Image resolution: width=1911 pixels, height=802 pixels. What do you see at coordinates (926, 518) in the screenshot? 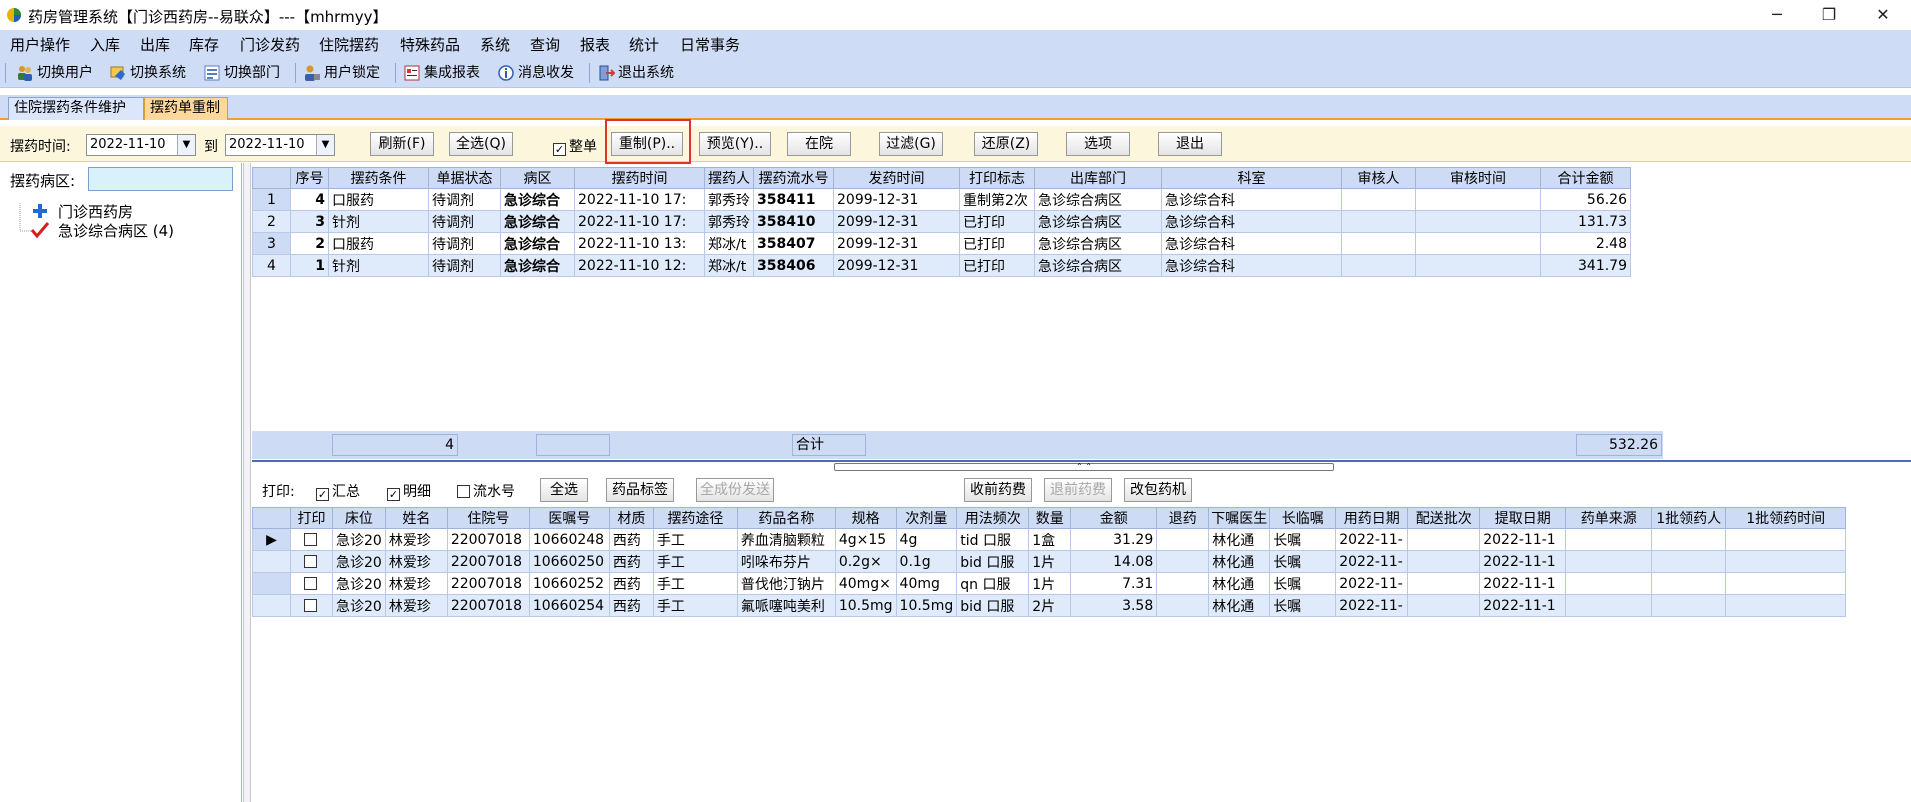
I see `col-header: 次剂量` at bounding box center [926, 518].